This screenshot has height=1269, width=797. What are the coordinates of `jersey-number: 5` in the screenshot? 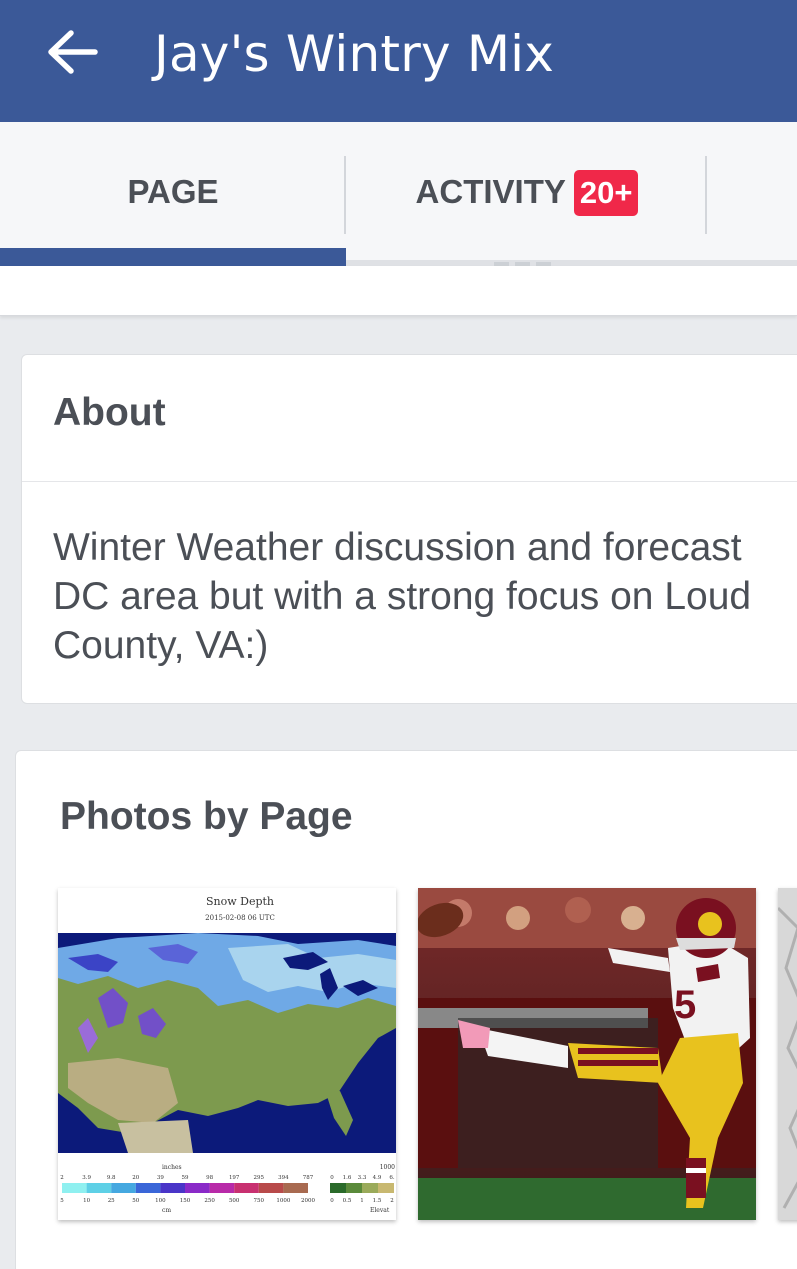 It's located at (685, 1005).